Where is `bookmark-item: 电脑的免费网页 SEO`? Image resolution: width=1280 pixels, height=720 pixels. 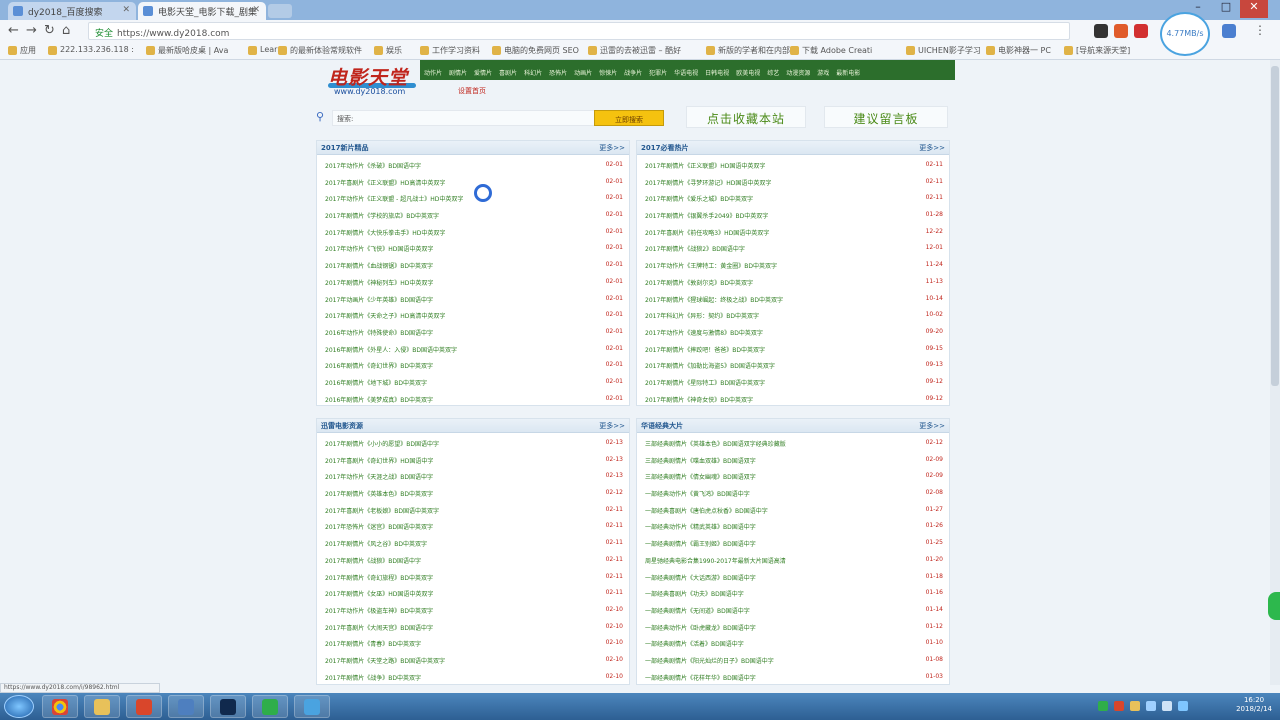
bookmark-item: 电脑的免费网页 SEO is located at coordinates (535, 50).